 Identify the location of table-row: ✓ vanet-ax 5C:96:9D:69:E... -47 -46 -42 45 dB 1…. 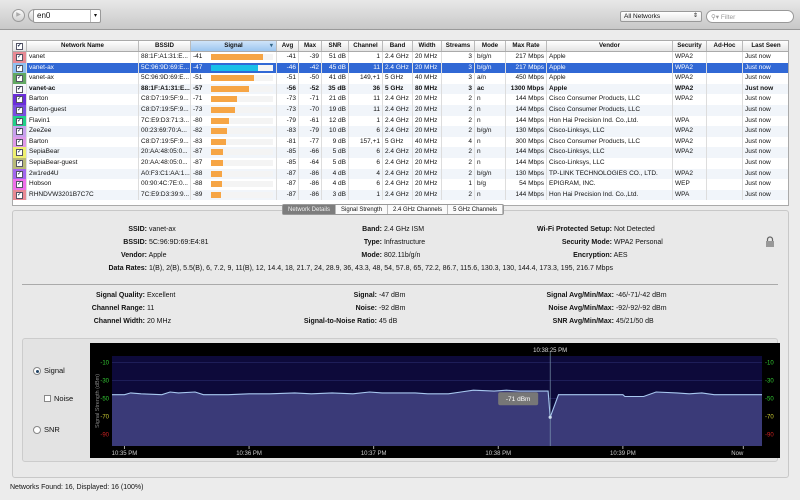
(400, 68).